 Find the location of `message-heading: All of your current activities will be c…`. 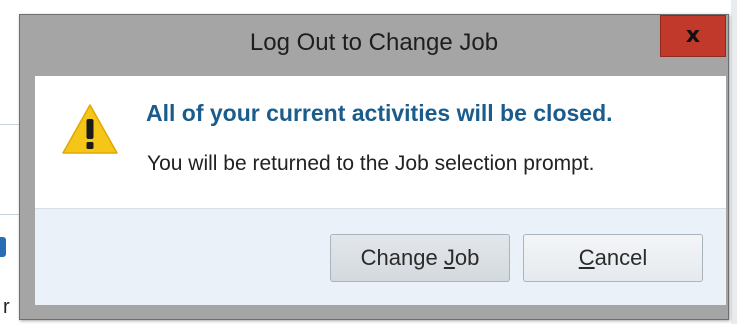

message-heading: All of your current activities will be c… is located at coordinates (379, 113).